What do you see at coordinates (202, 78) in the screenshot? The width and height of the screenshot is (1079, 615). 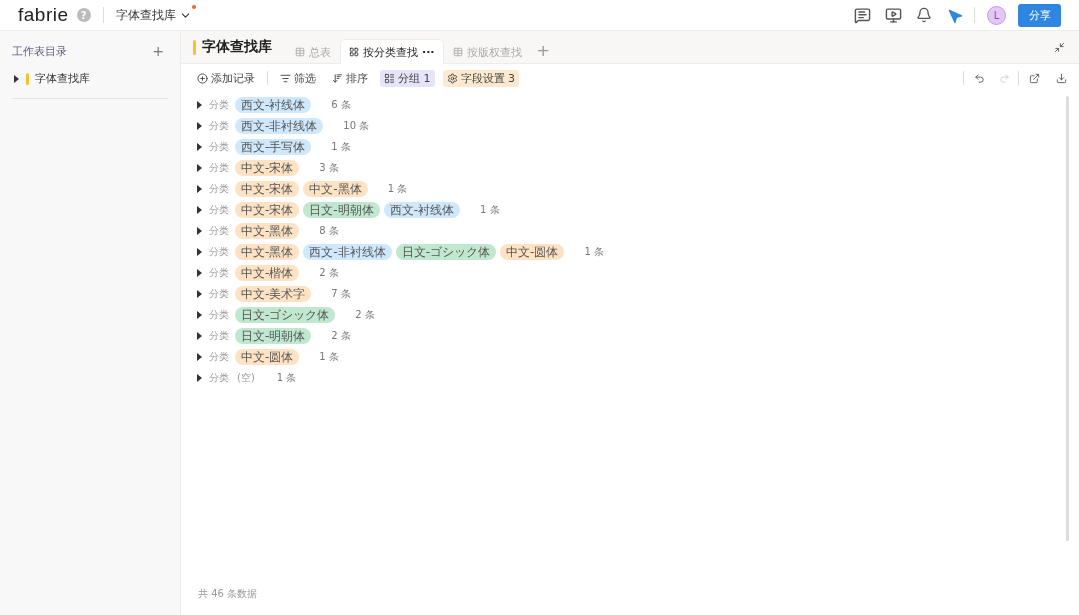 I see `plus-circle-icon` at bounding box center [202, 78].